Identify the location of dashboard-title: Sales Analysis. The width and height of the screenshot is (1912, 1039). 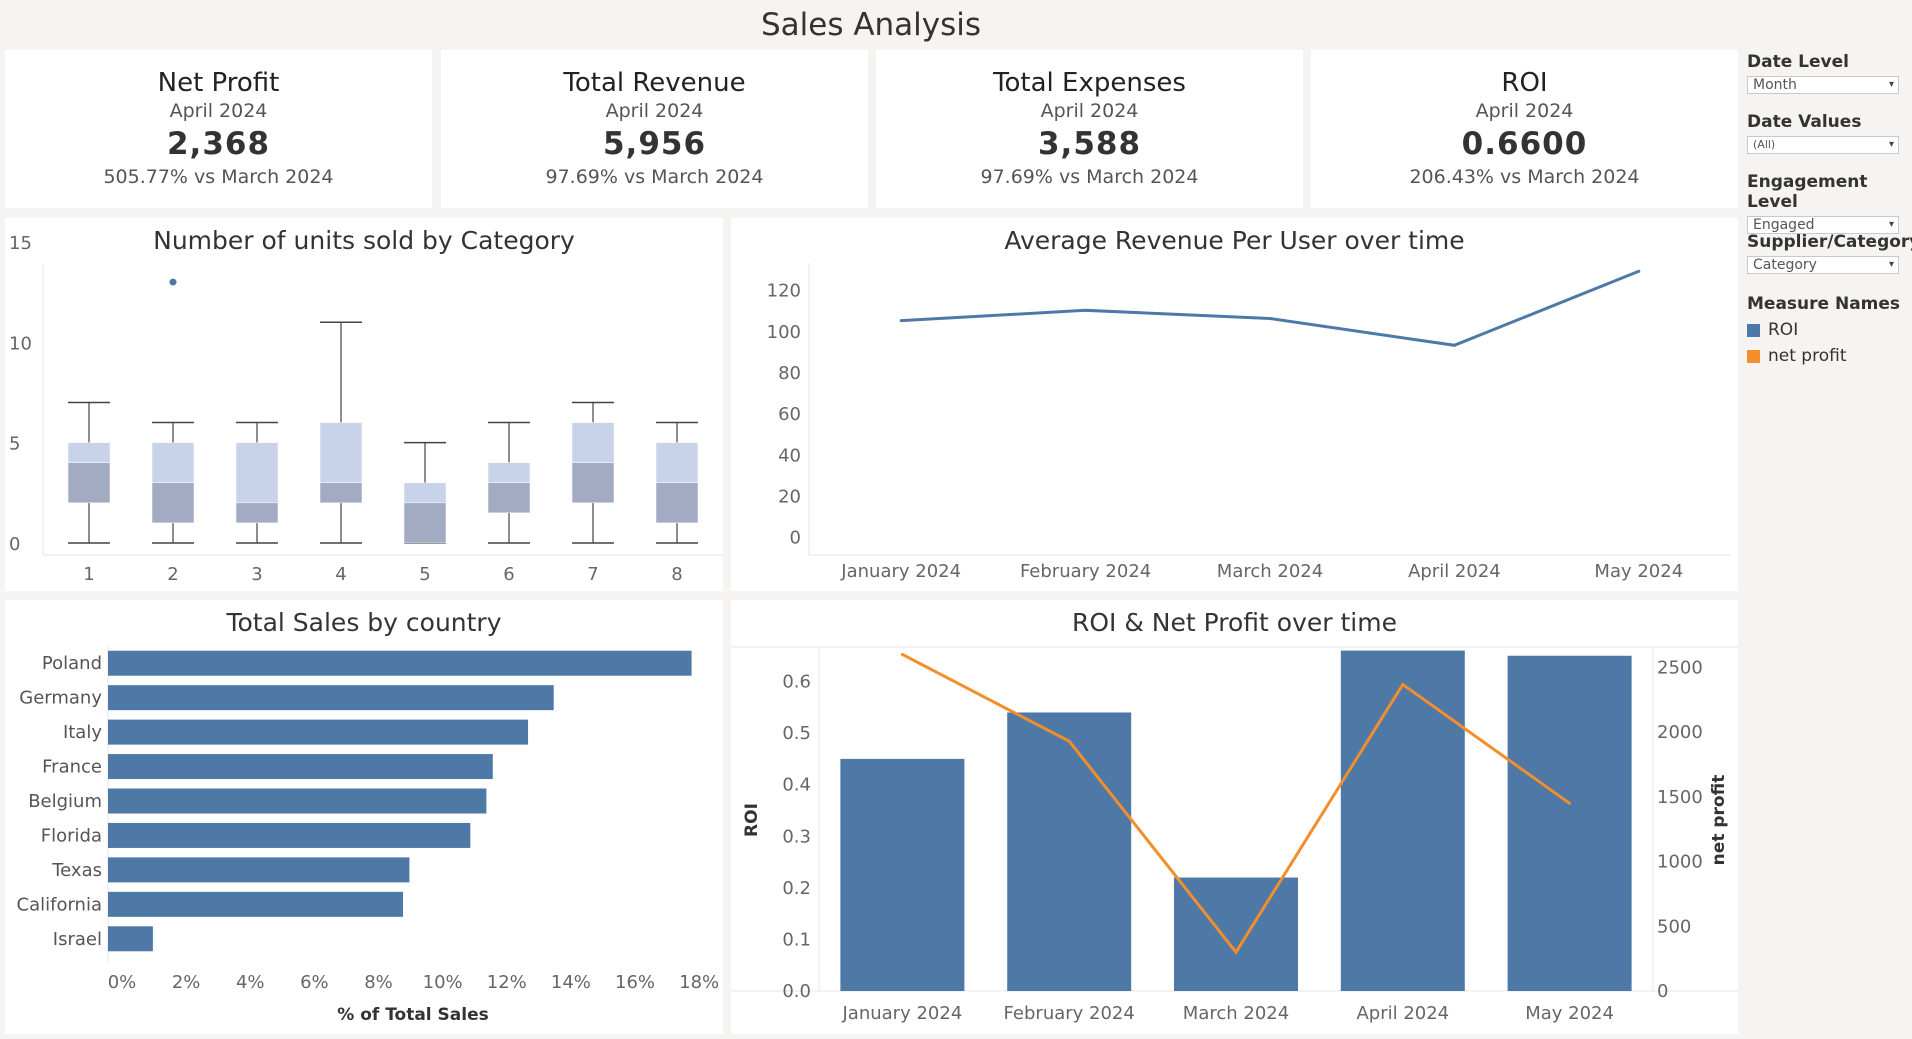
(871, 25).